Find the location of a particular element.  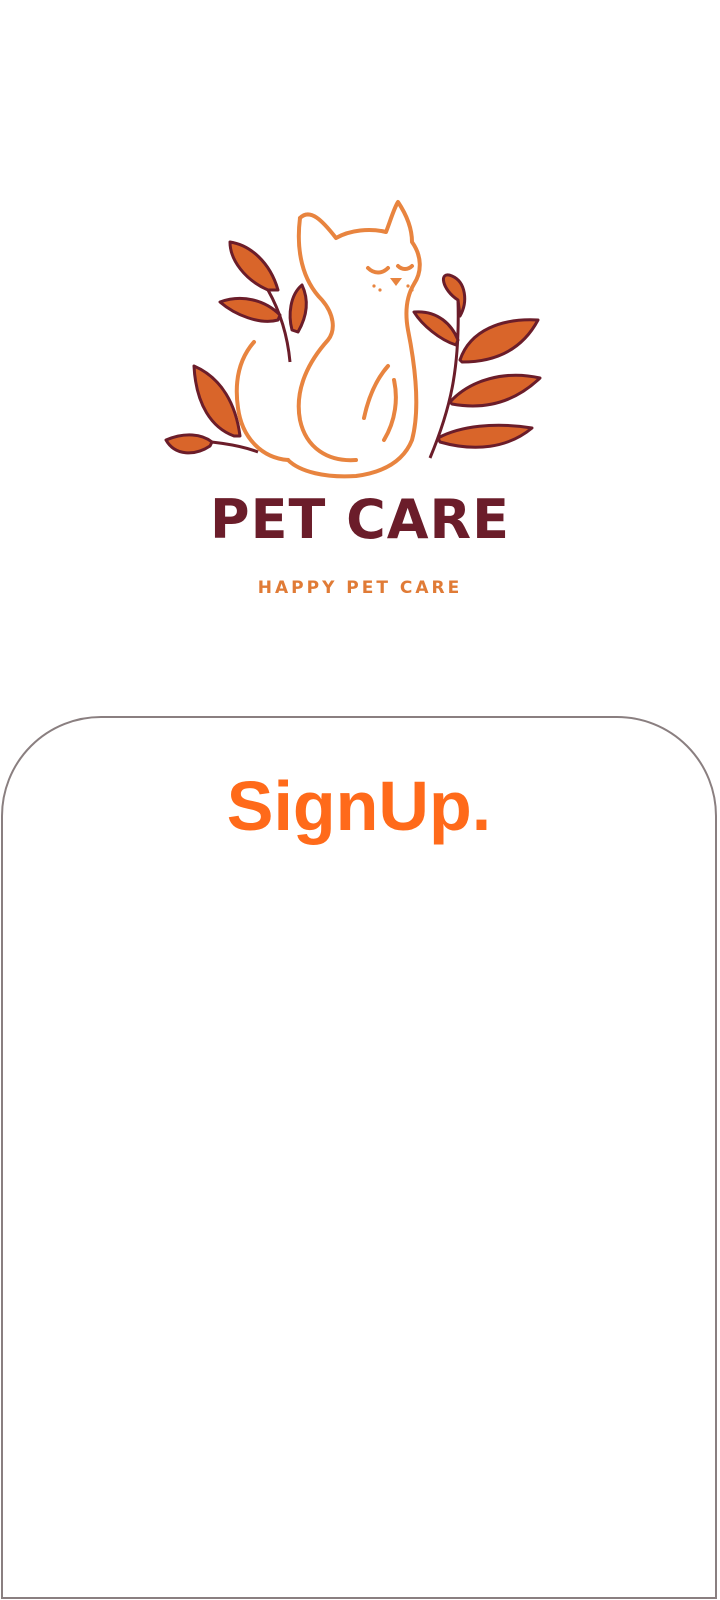

logo-title: PET CARE is located at coordinates (360, 519).